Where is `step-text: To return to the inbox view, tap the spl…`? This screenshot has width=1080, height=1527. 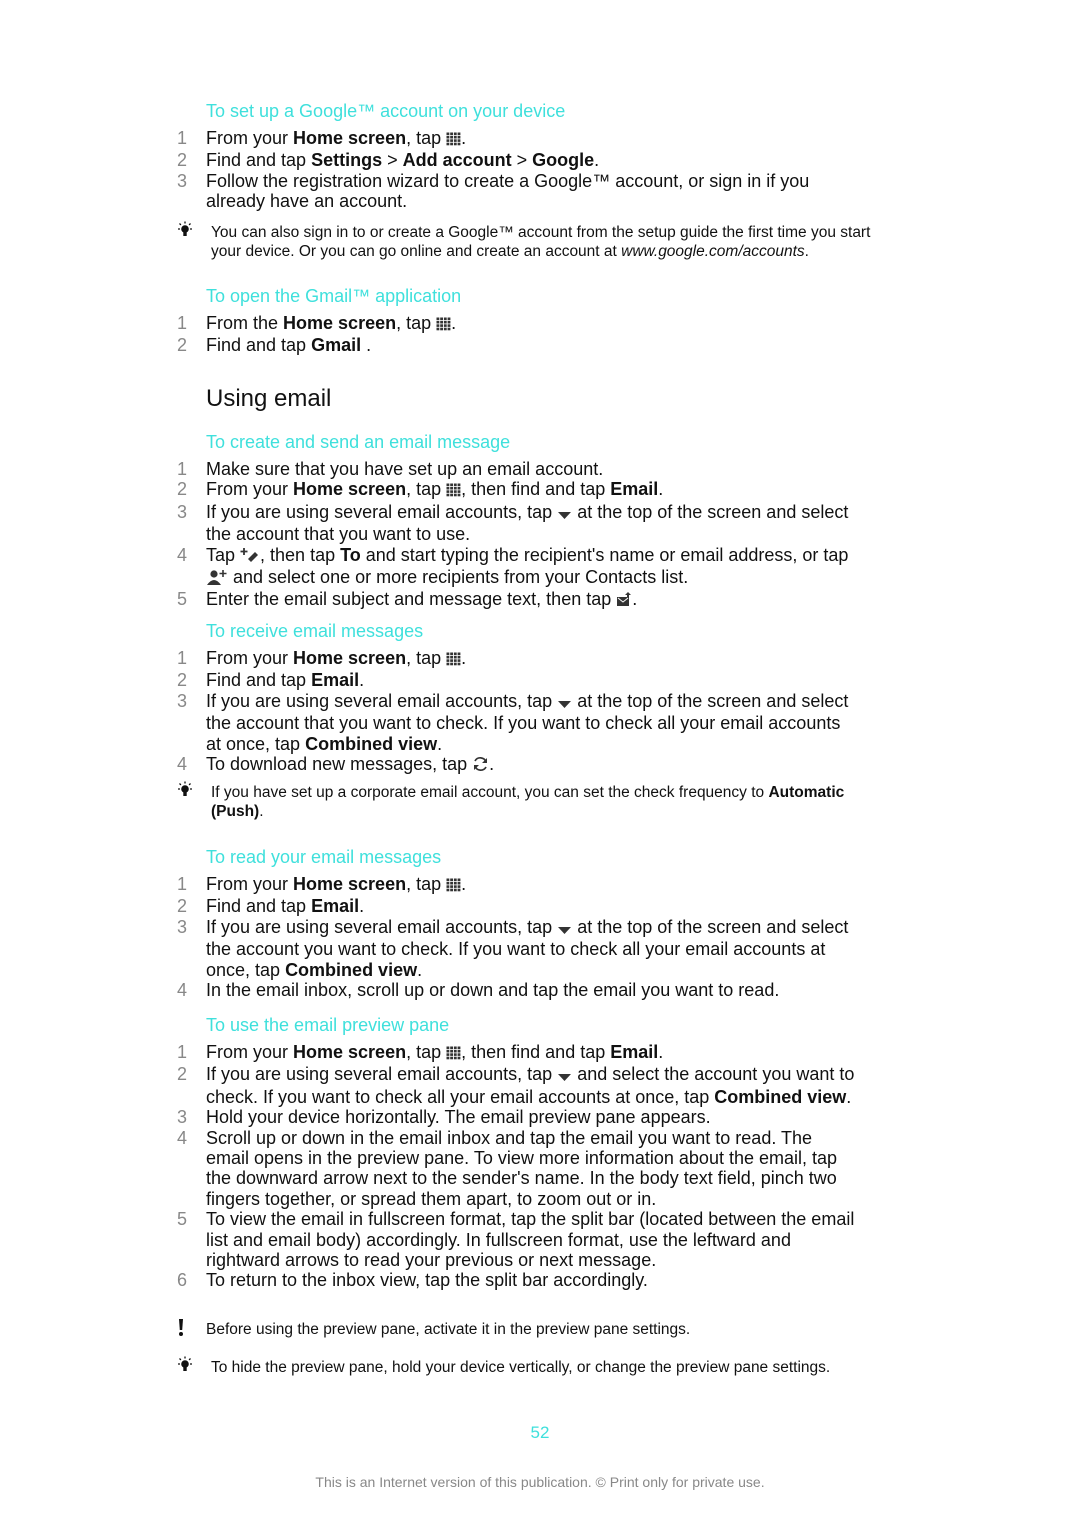 step-text: To return to the inbox view, tap the spl… is located at coordinates (531, 1280).